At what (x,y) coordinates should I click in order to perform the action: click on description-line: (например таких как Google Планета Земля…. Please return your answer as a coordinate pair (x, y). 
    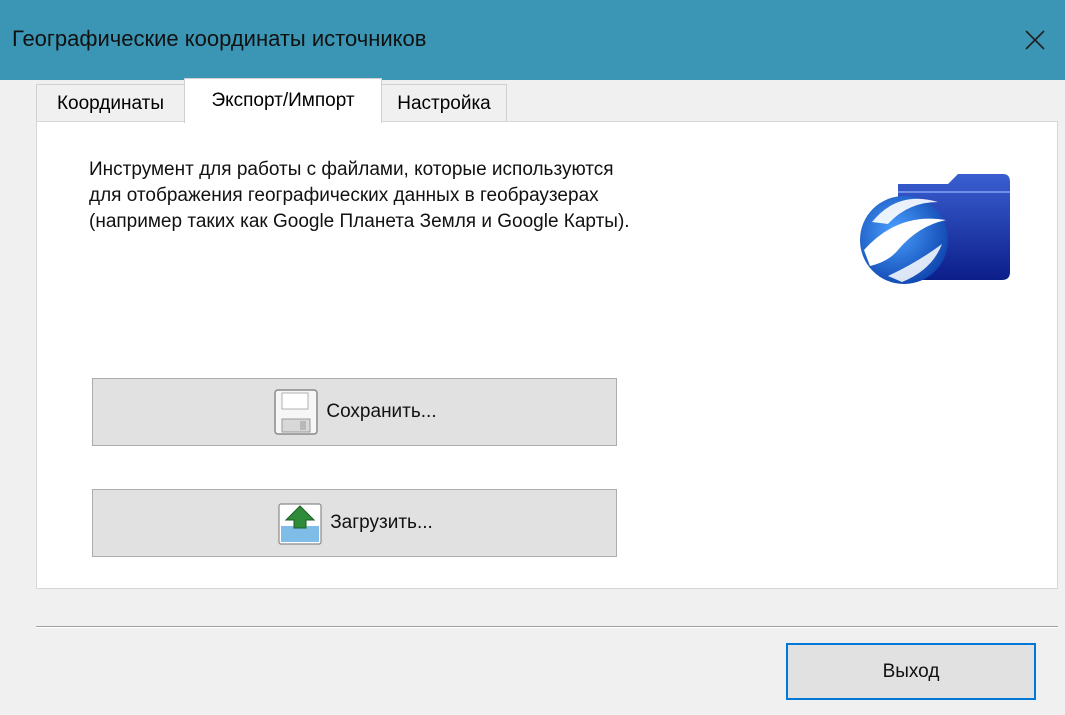
    Looking at the image, I should click on (359, 221).